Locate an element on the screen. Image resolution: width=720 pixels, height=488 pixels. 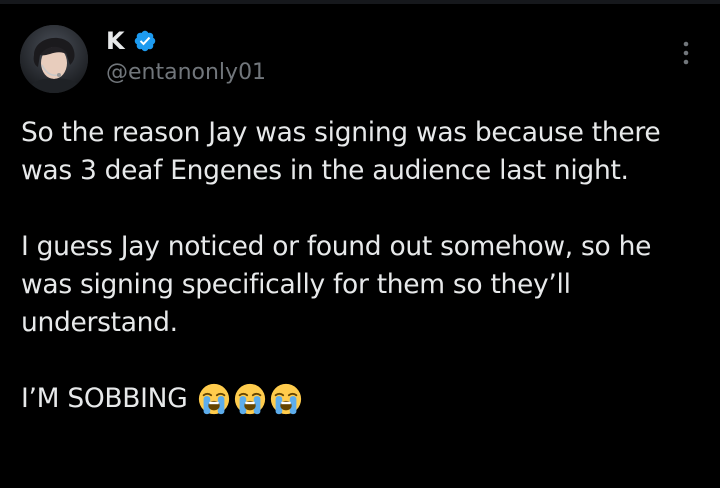
more-options-button is located at coordinates (686, 54).